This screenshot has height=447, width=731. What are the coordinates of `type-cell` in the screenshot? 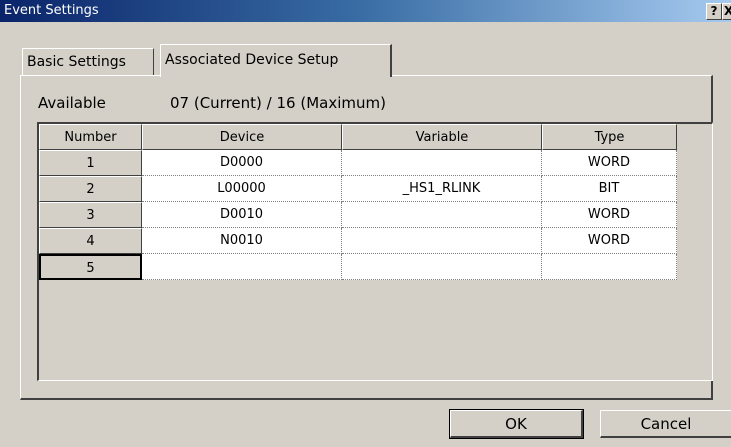 It's located at (609, 267).